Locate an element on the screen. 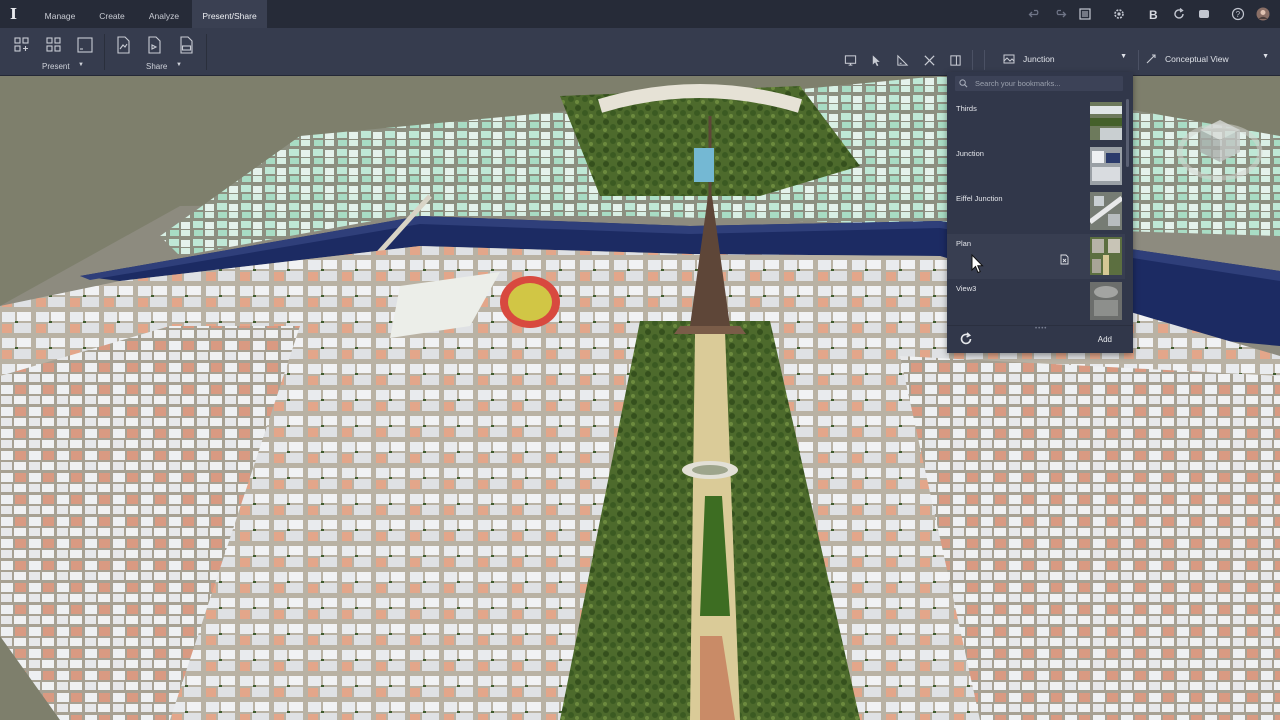 This screenshot has width=1280, height=720. visual-style-value: Conceptual View is located at coordinates (1197, 59).